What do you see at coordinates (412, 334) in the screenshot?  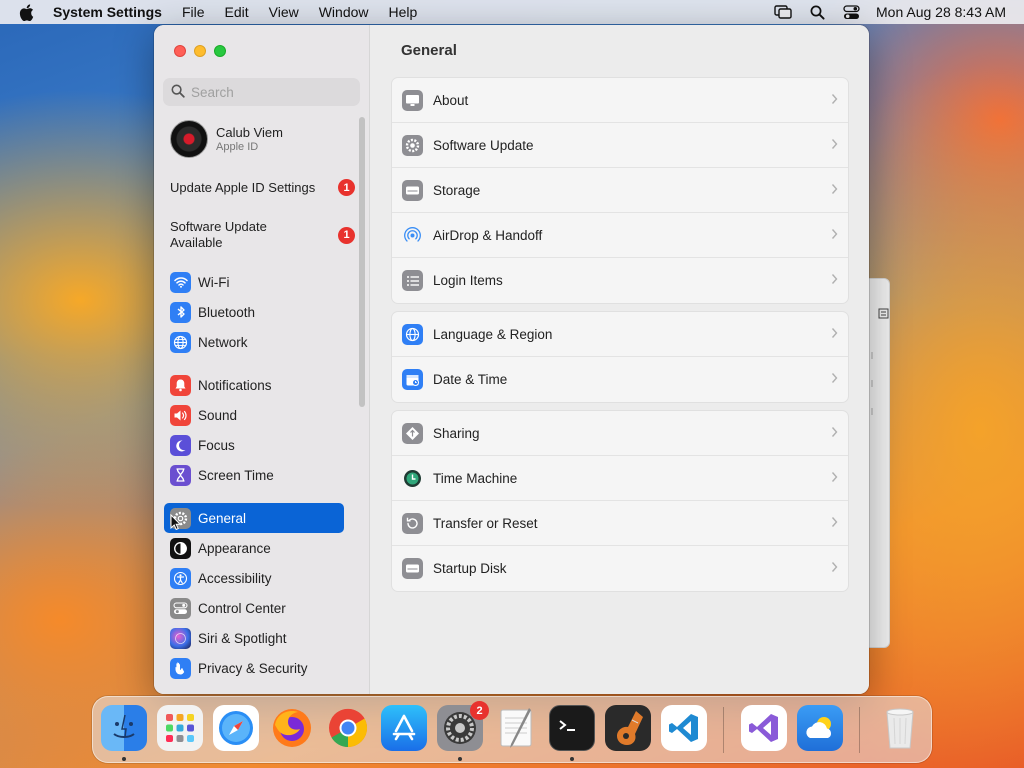 I see `language-globe-icon` at bounding box center [412, 334].